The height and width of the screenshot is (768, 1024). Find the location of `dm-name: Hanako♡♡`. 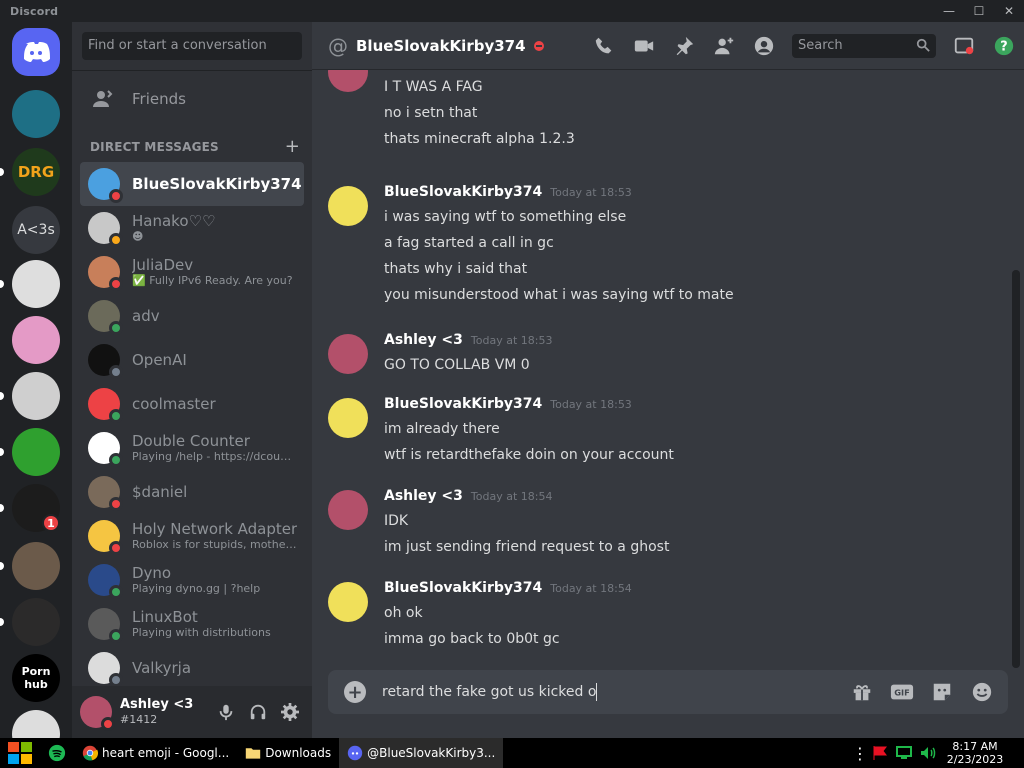

dm-name: Hanako♡♡ is located at coordinates (174, 221).